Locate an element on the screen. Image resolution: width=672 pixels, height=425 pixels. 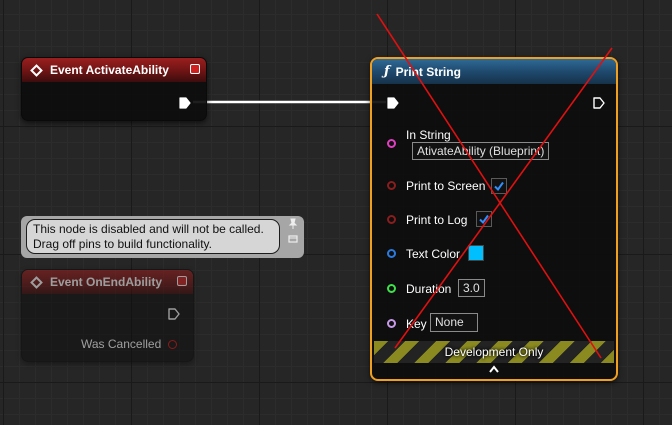
text-color-swatch is located at coordinates (476, 253).